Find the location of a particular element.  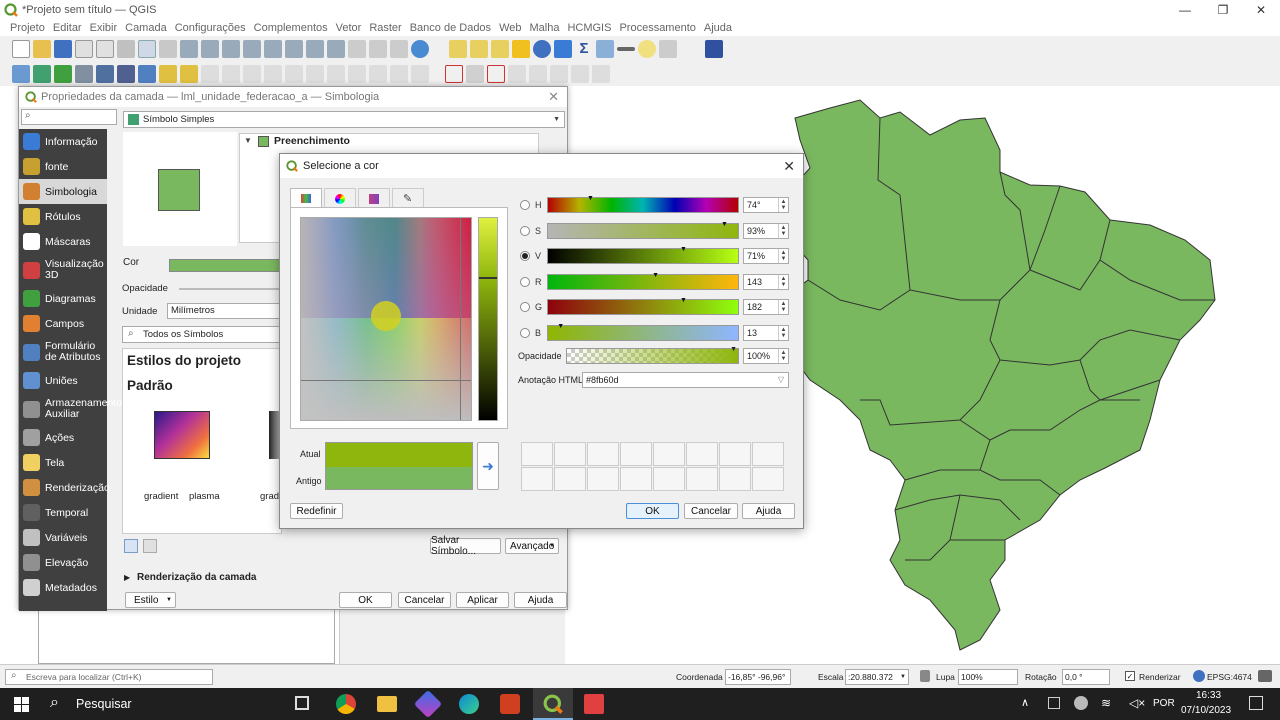

coordinate-field: -16,85° -96,96° is located at coordinates (758, 677).